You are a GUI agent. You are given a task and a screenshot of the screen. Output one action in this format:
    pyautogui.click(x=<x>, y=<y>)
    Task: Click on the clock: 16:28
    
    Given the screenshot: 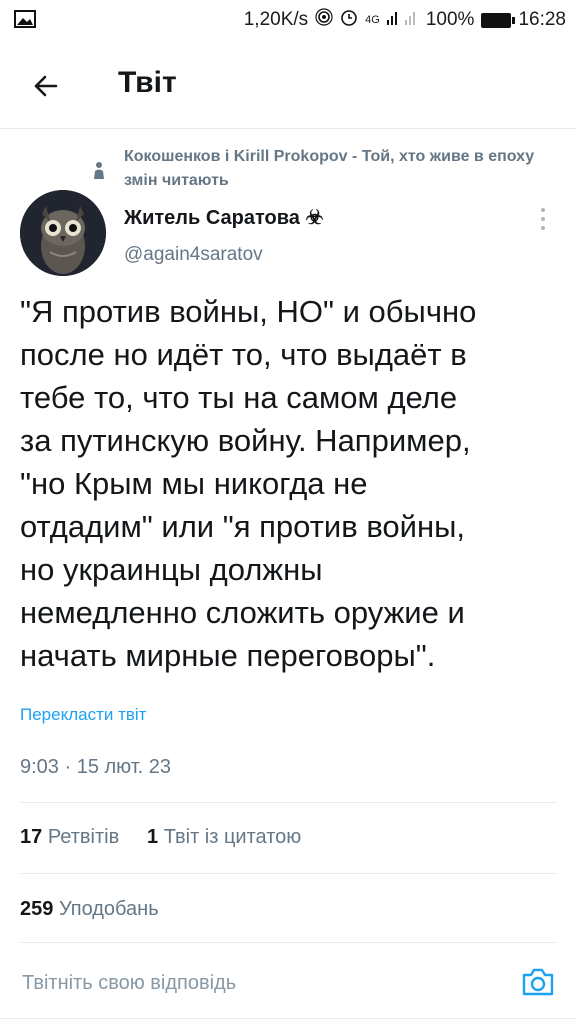 What is the action you would take?
    pyautogui.click(x=542, y=19)
    